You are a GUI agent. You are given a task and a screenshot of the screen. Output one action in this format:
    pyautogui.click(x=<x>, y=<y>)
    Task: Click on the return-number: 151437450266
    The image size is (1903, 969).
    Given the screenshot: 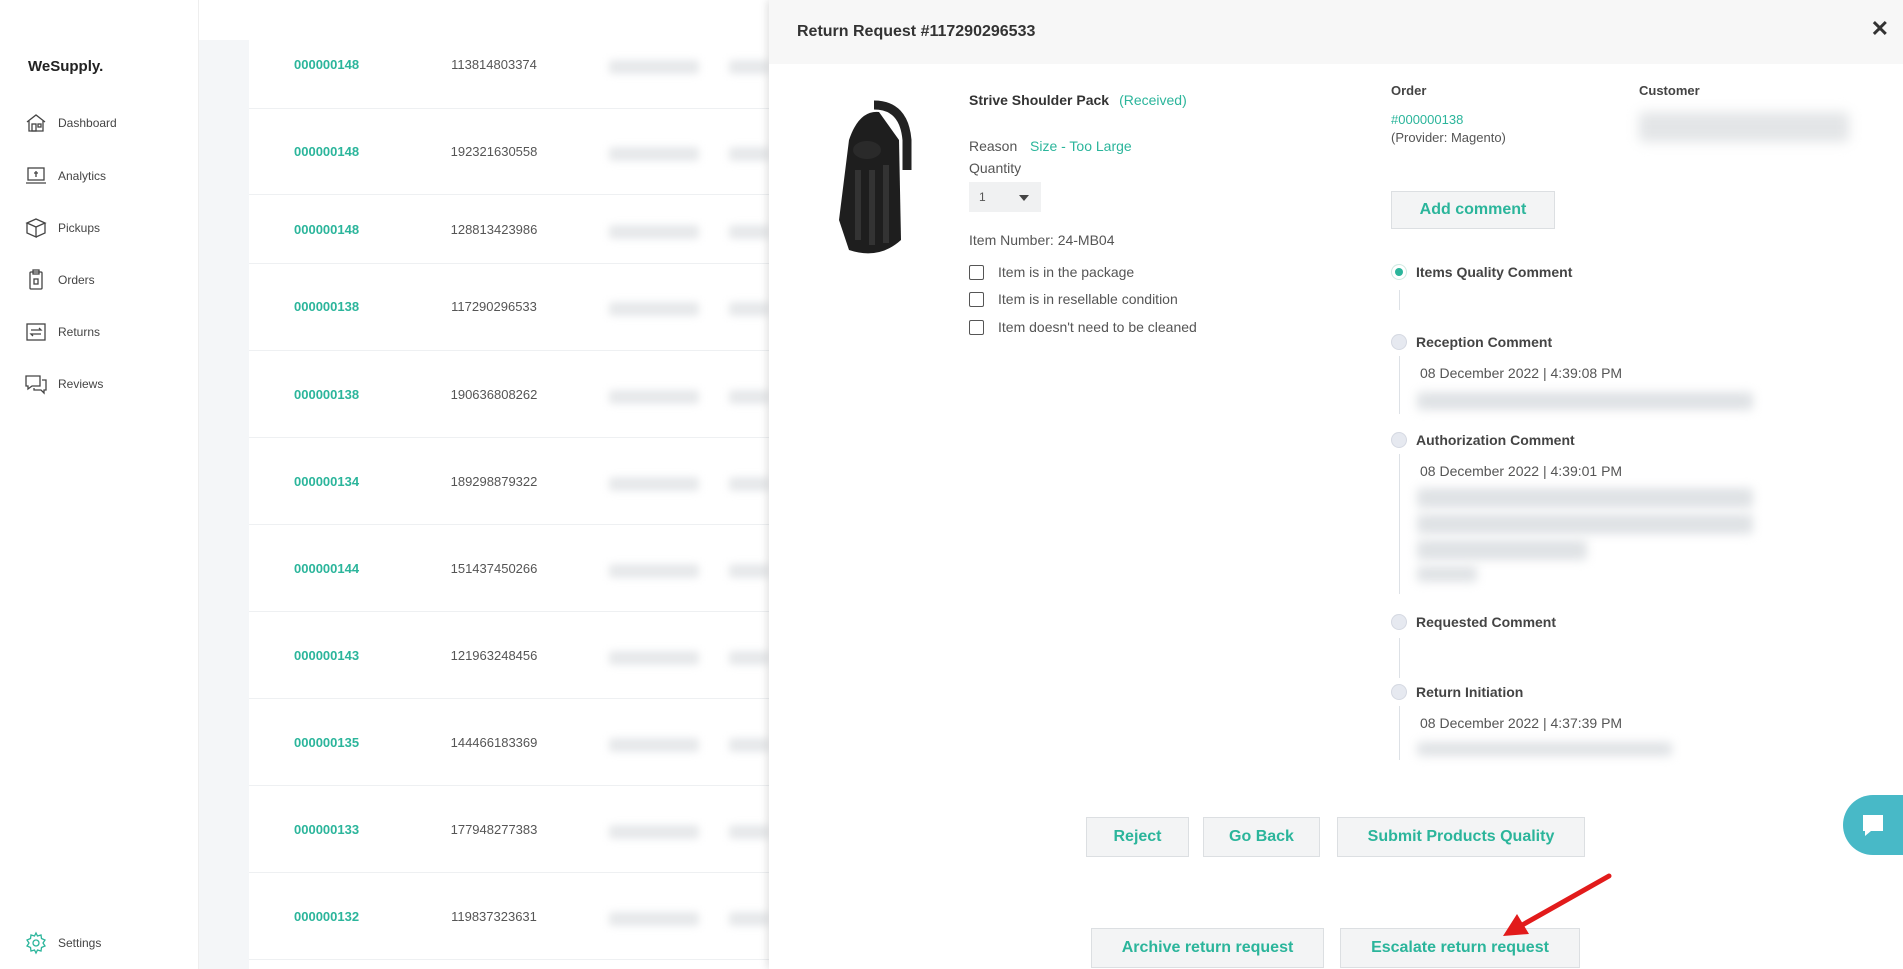 What is the action you would take?
    pyautogui.click(x=494, y=568)
    